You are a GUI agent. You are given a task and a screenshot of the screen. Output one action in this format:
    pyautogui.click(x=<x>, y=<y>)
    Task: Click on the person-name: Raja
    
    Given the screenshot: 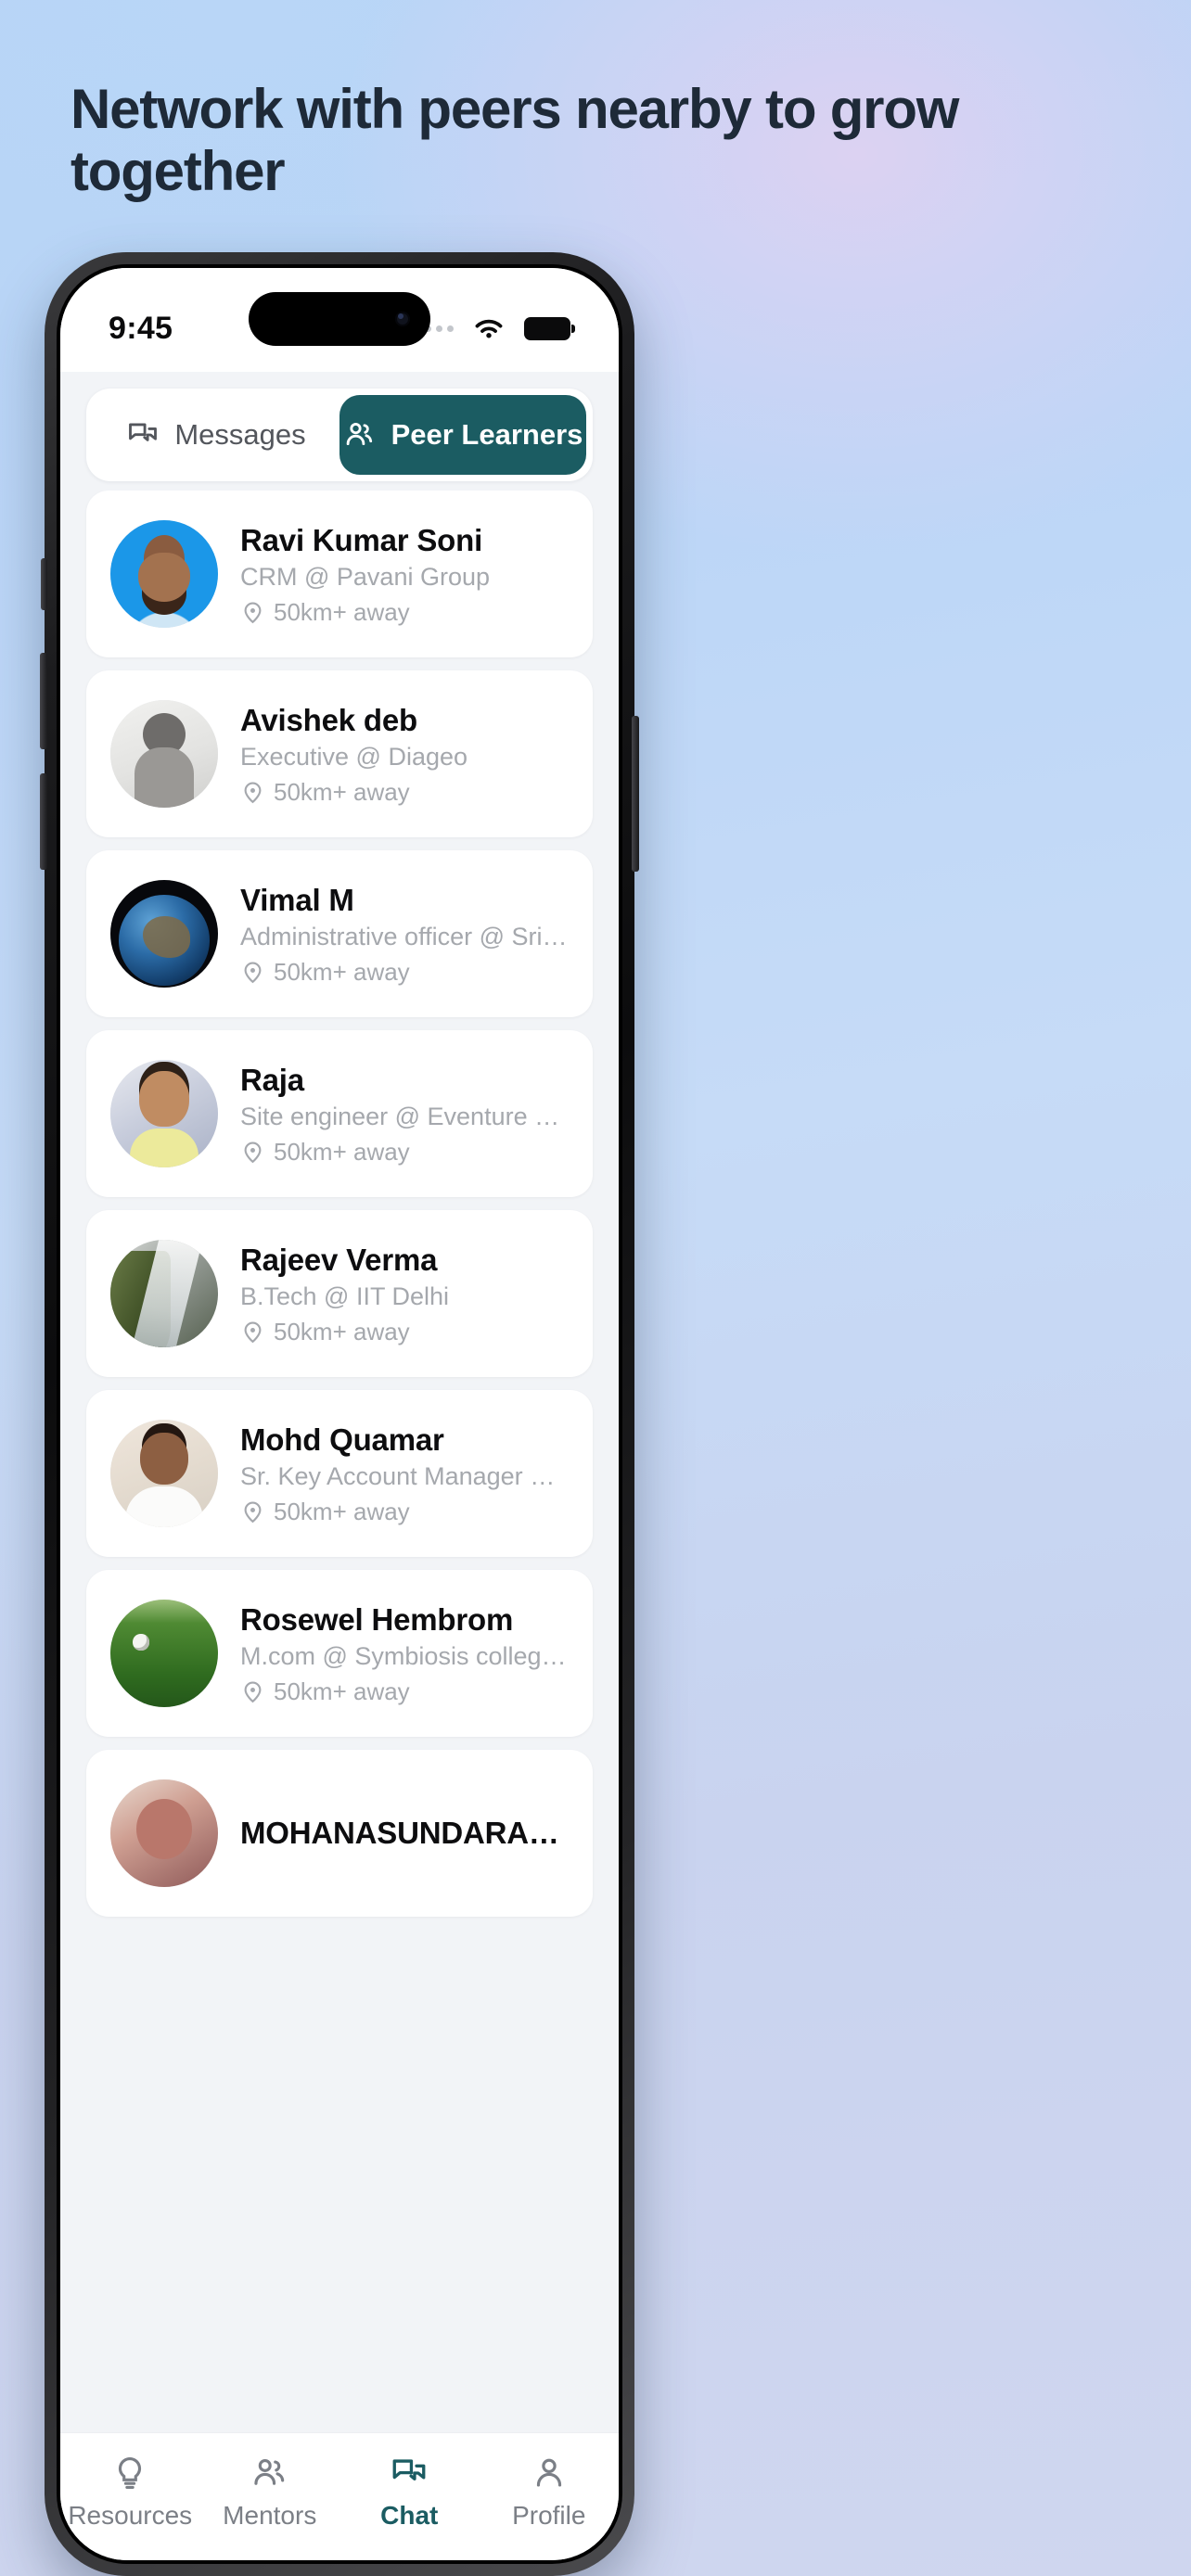 What is the action you would take?
    pyautogui.click(x=272, y=1080)
    